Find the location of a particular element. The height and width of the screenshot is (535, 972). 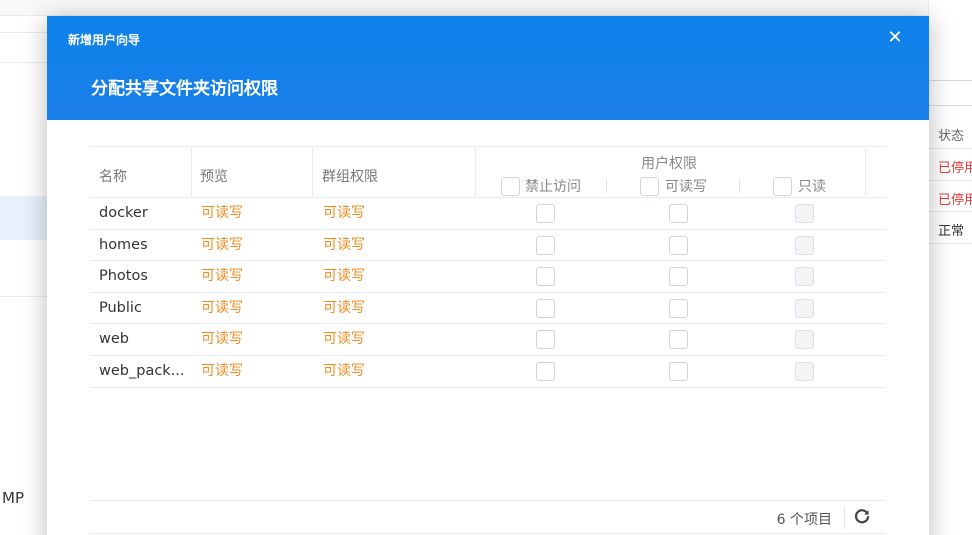

bg-status-header: 状态 is located at coordinates (951, 136).